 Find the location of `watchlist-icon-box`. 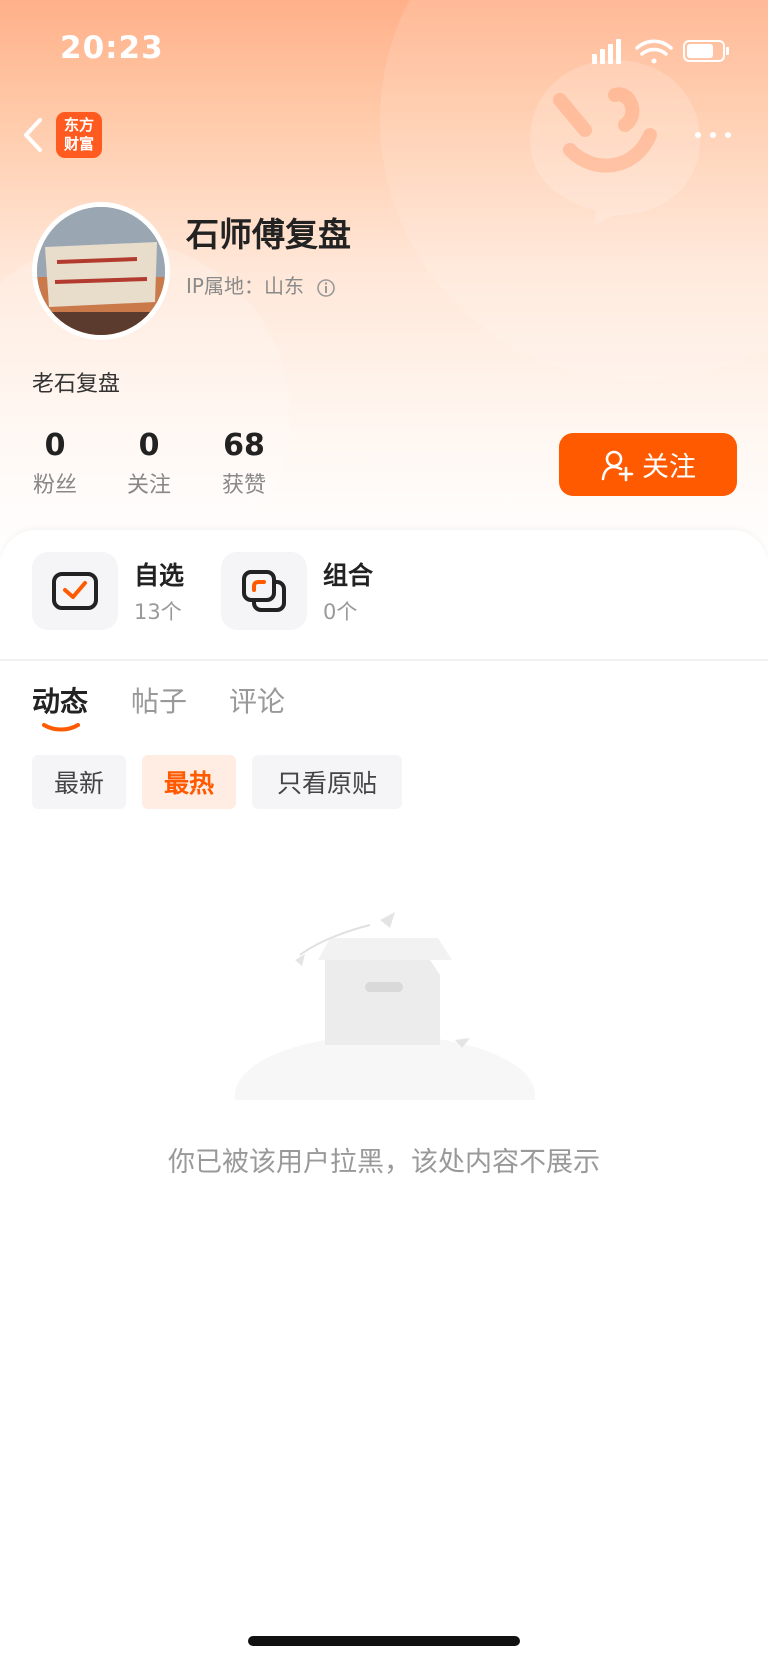

watchlist-icon-box is located at coordinates (75, 591).